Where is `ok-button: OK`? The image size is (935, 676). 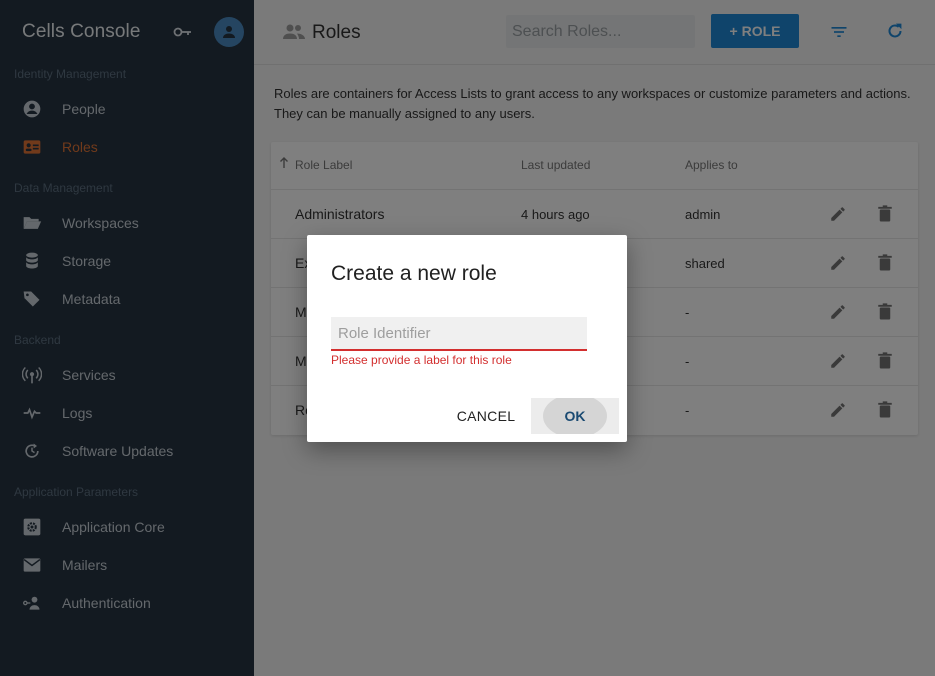
ok-button: OK is located at coordinates (575, 416).